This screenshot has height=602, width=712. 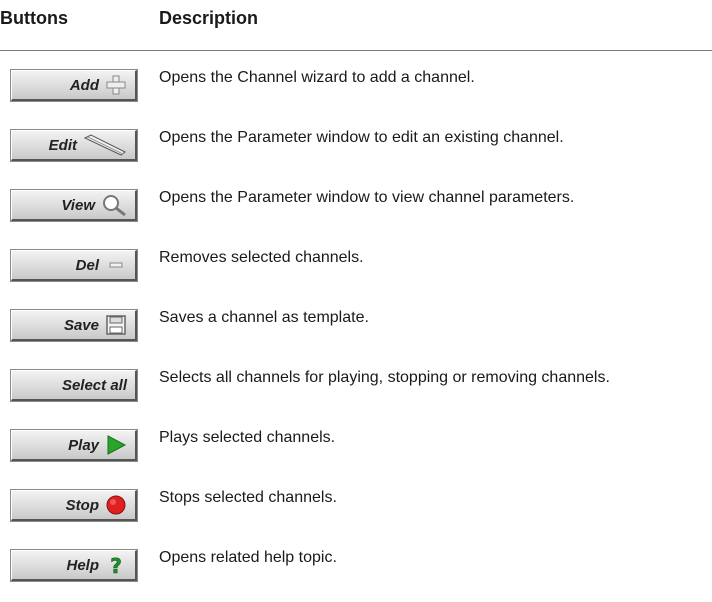 What do you see at coordinates (356, 272) in the screenshot?
I see `table-row: Del Removes selected channels.` at bounding box center [356, 272].